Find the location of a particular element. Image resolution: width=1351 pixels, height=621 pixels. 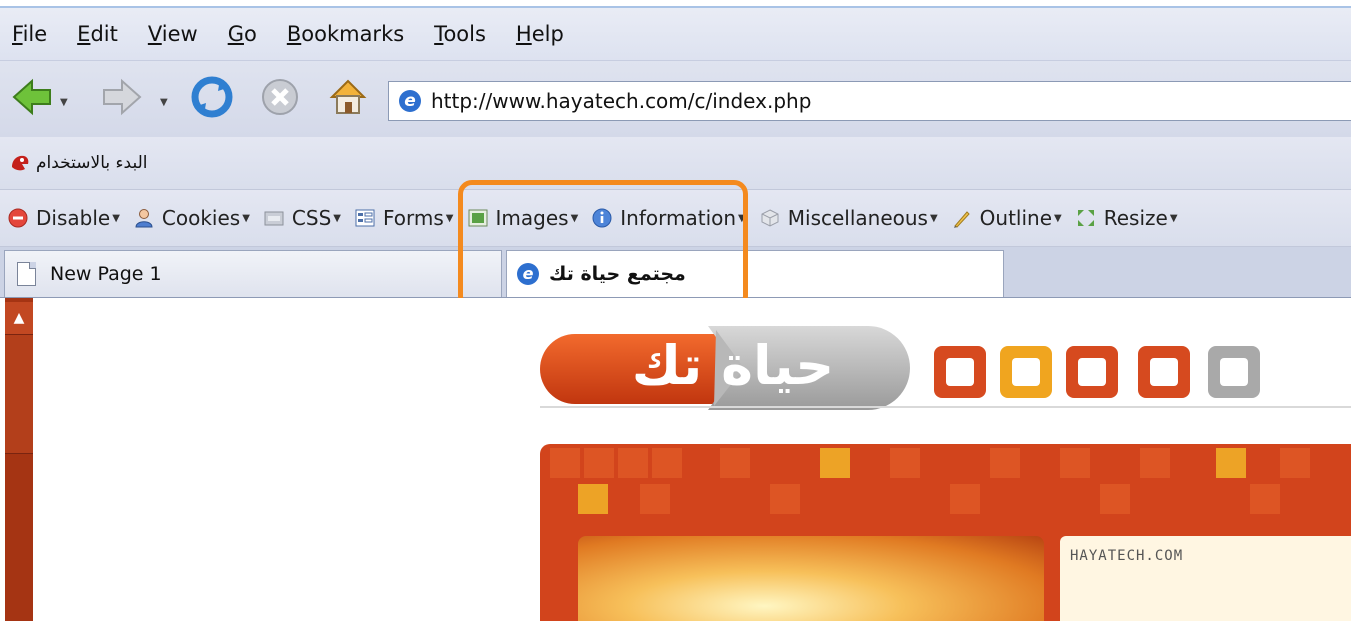

stop-button is located at coordinates (280, 97).